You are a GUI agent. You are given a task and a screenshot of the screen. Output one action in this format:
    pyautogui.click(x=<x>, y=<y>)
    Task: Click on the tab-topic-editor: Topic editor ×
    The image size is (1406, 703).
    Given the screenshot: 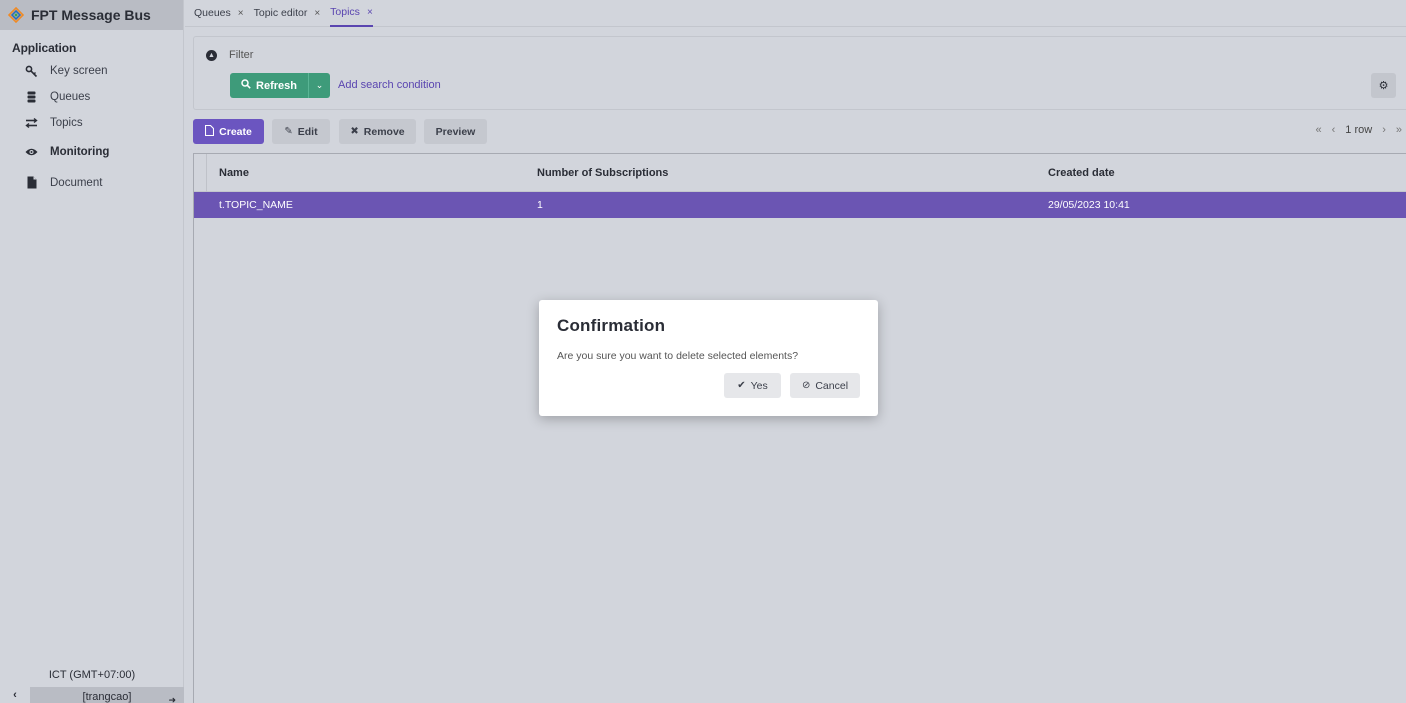 What is the action you would take?
    pyautogui.click(x=287, y=13)
    